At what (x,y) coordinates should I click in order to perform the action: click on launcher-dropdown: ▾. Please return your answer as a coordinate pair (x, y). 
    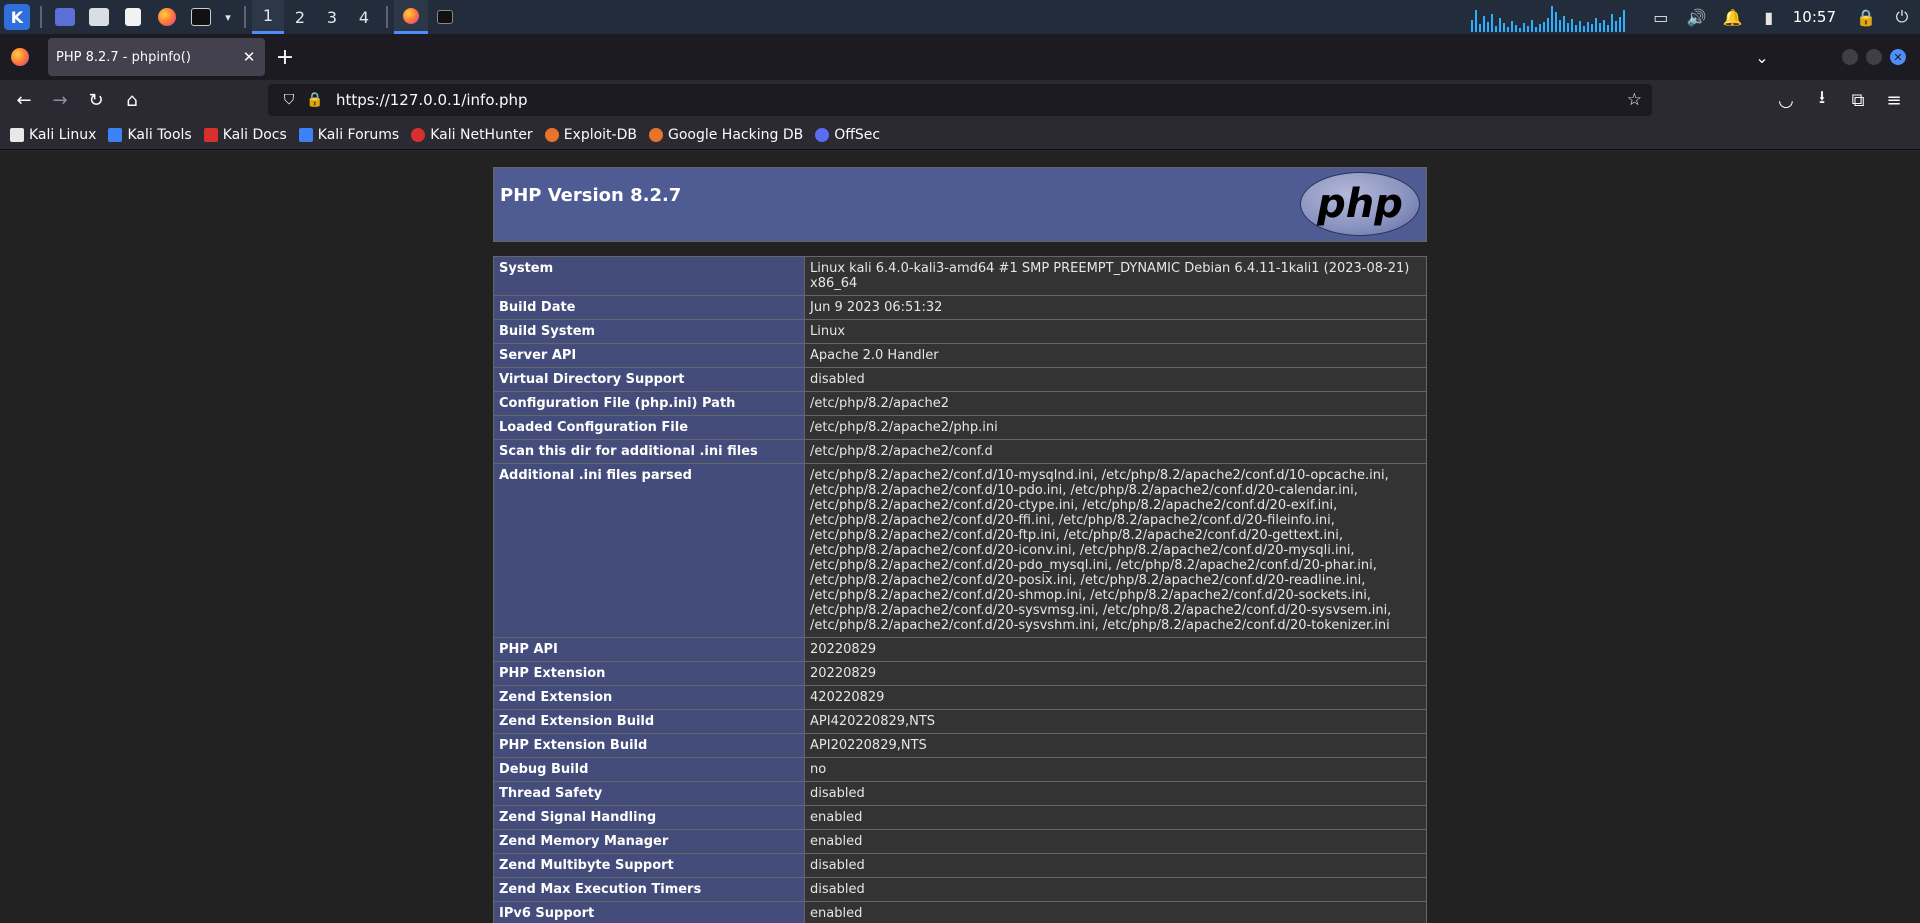
    Looking at the image, I should click on (228, 17).